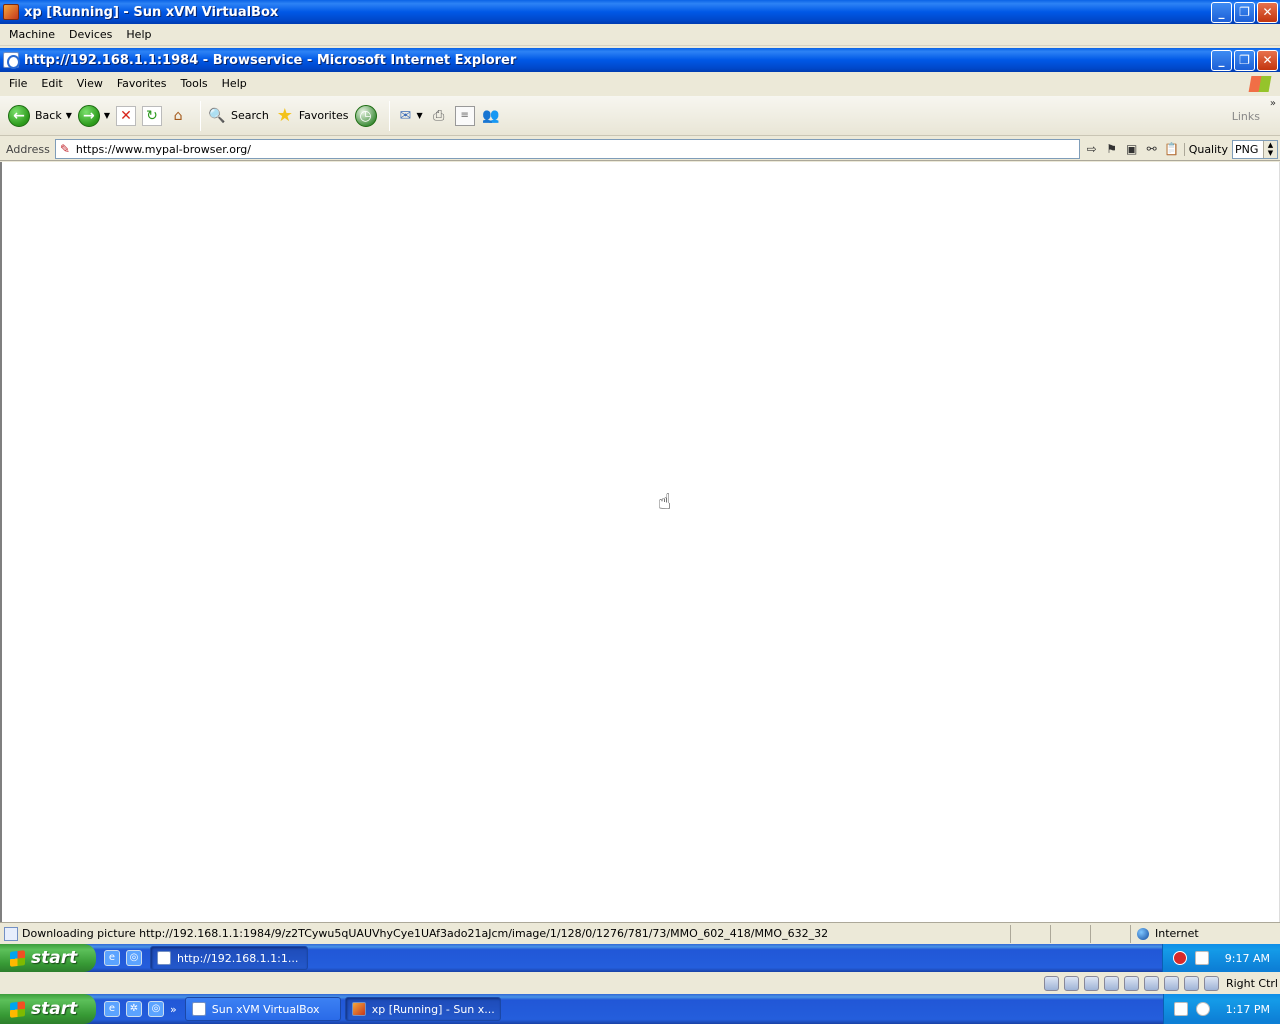 Image resolution: width=1280 pixels, height=1024 pixels. What do you see at coordinates (178, 116) in the screenshot?
I see `home-button: ⌂` at bounding box center [178, 116].